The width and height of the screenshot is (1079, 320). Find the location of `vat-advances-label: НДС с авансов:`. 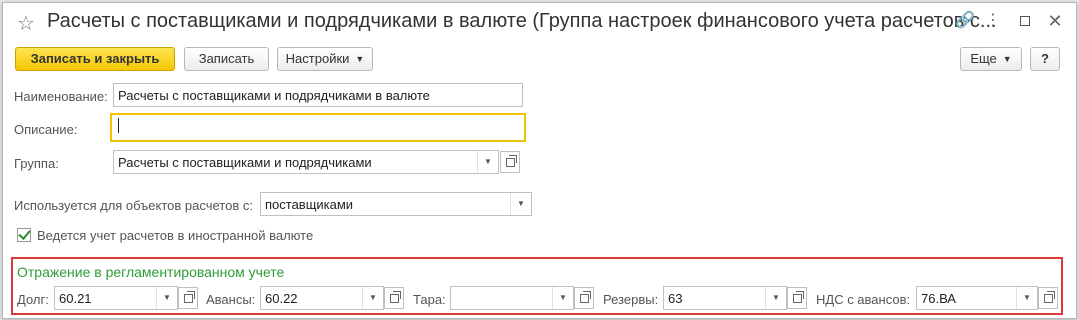

vat-advances-label: НДС с авансов: is located at coordinates (863, 299).